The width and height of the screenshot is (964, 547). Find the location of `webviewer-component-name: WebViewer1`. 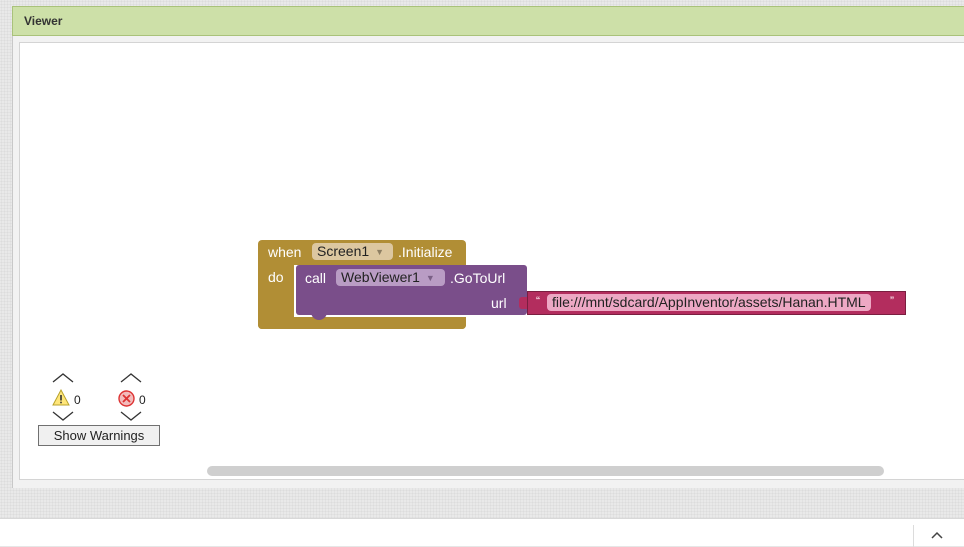

webviewer-component-name: WebViewer1 is located at coordinates (380, 277).